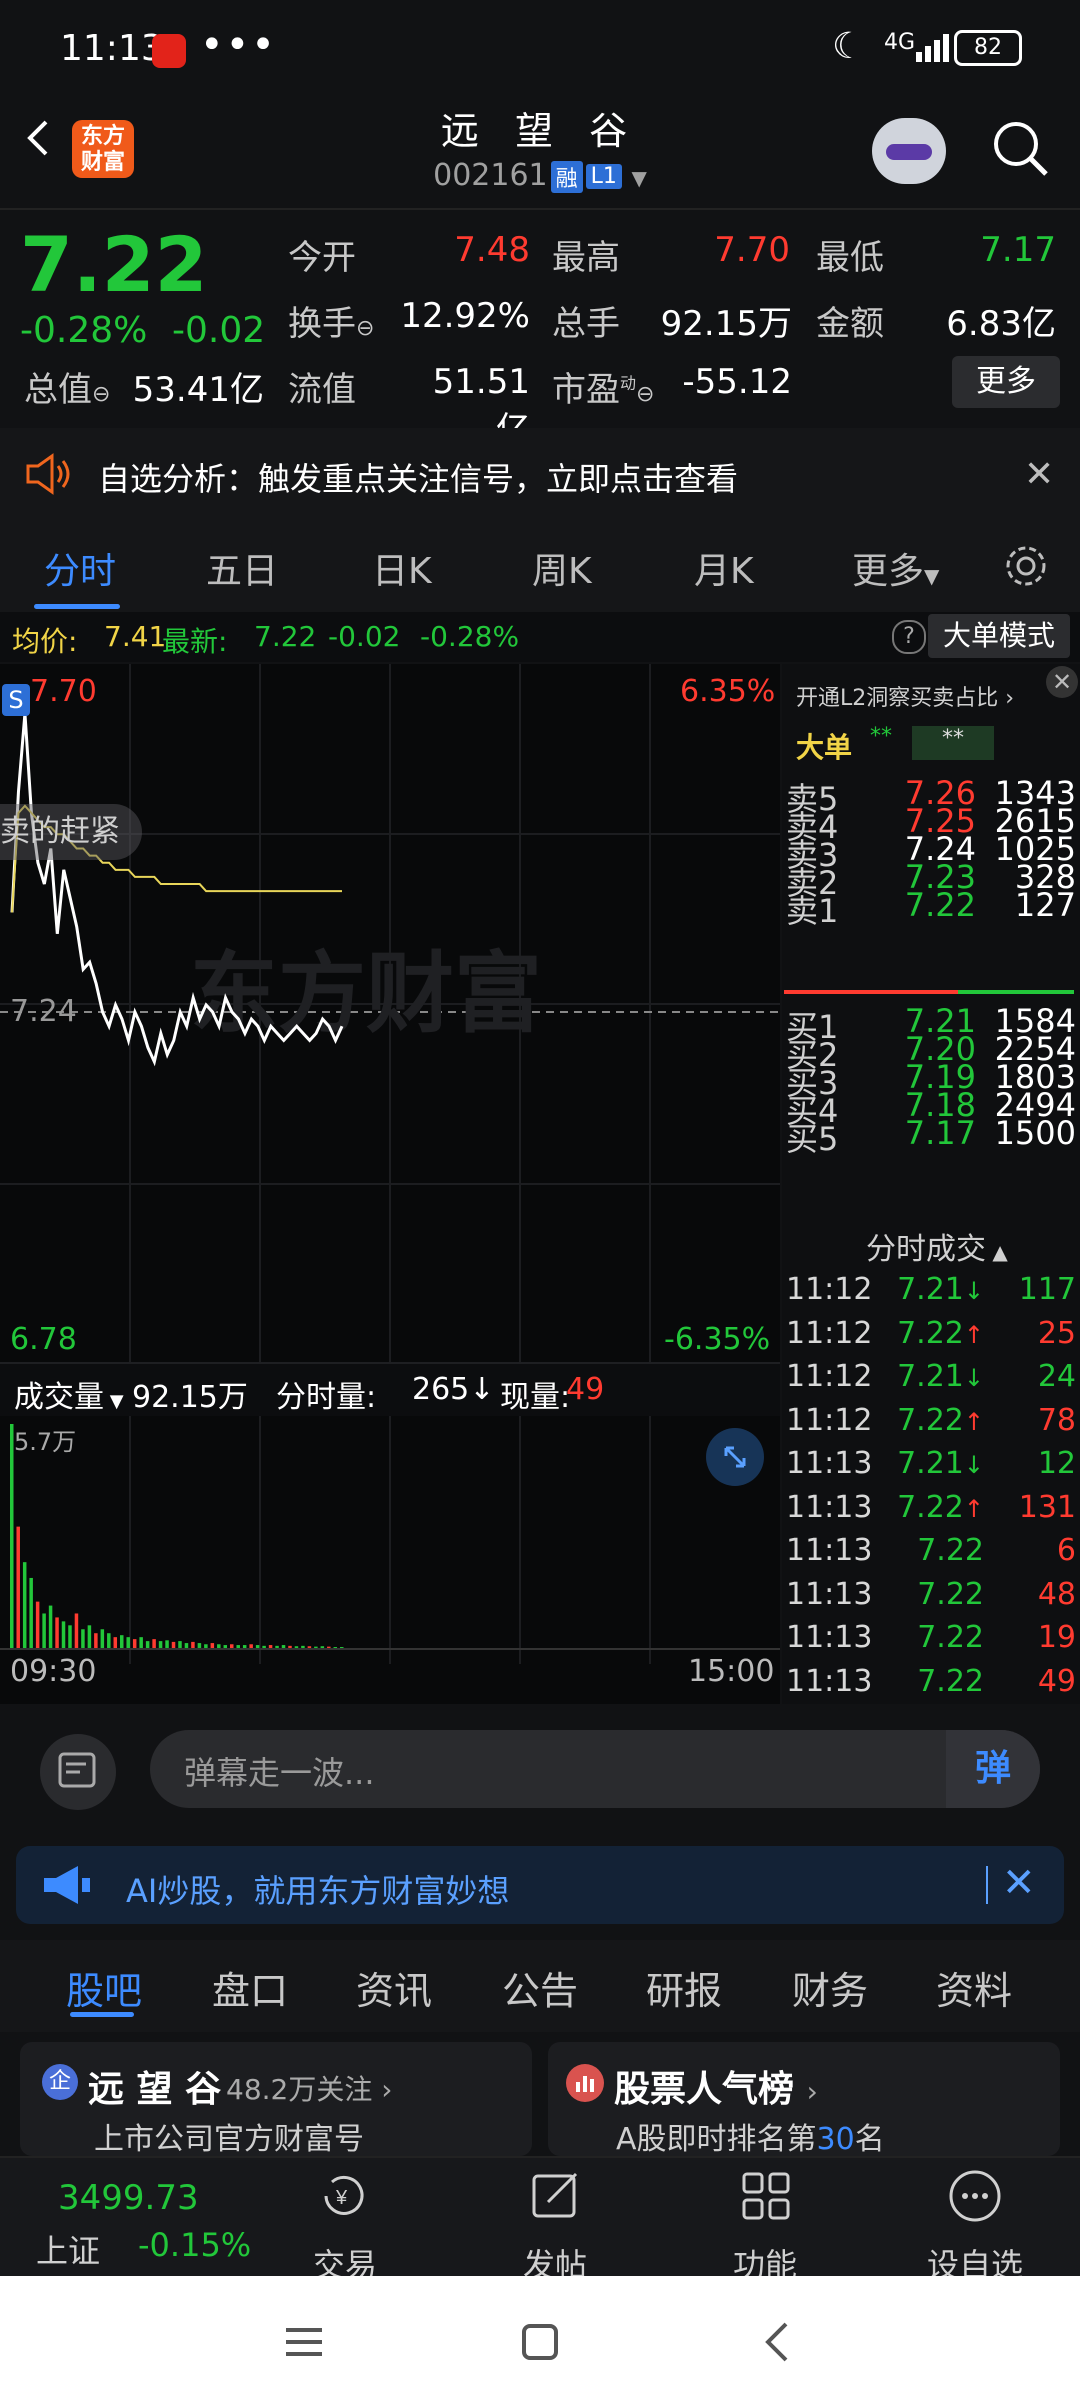  Describe the element at coordinates (318, 1891) in the screenshot. I see `ai-banner-text: AI炒股，就用东方财富妙想` at that location.